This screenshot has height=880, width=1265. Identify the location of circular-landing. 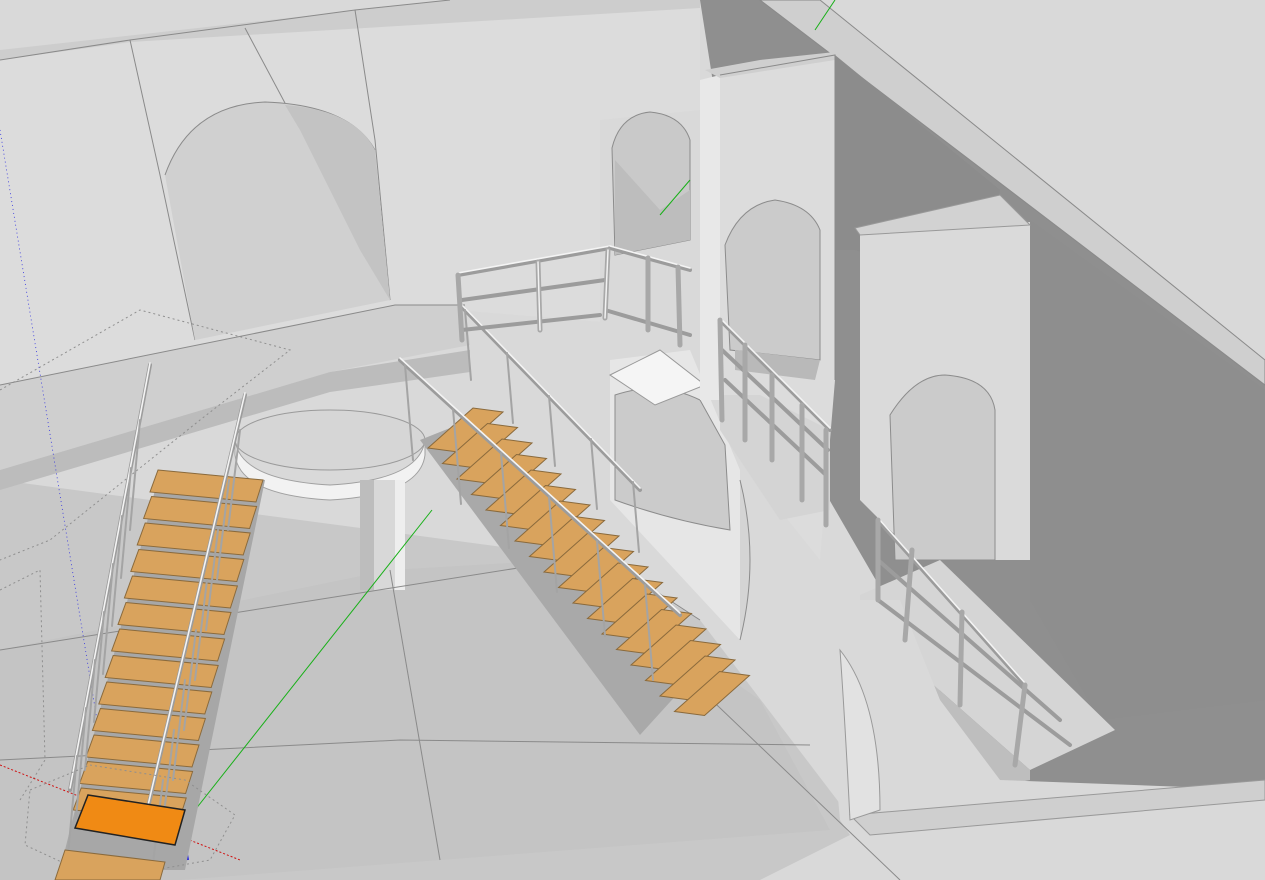
(330, 440).